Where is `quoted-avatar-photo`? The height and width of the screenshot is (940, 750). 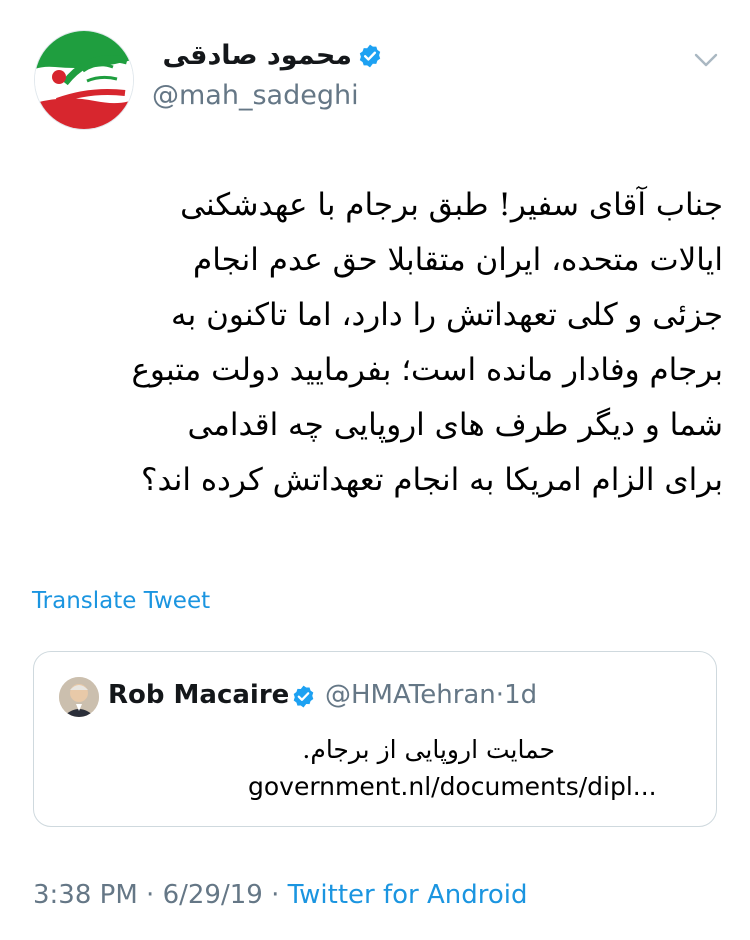 quoted-avatar-photo is located at coordinates (79, 697).